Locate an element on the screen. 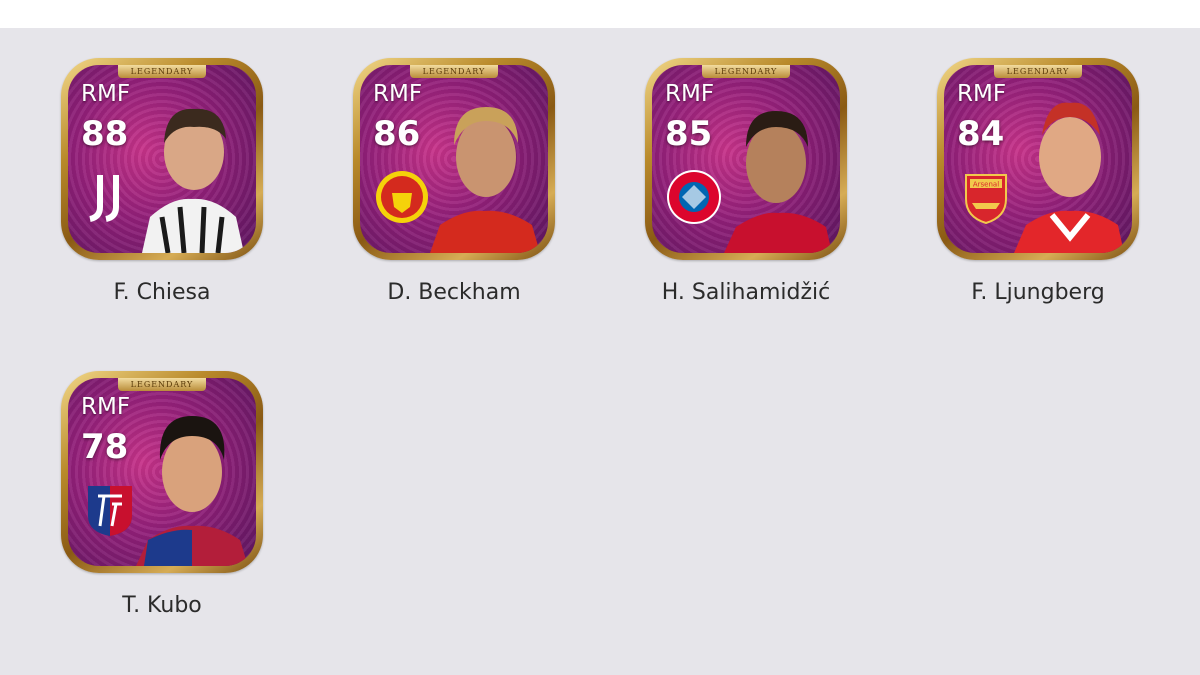 The image size is (1200, 675). player-card-image: LEGENDARY RMF 88 is located at coordinates (162, 159).